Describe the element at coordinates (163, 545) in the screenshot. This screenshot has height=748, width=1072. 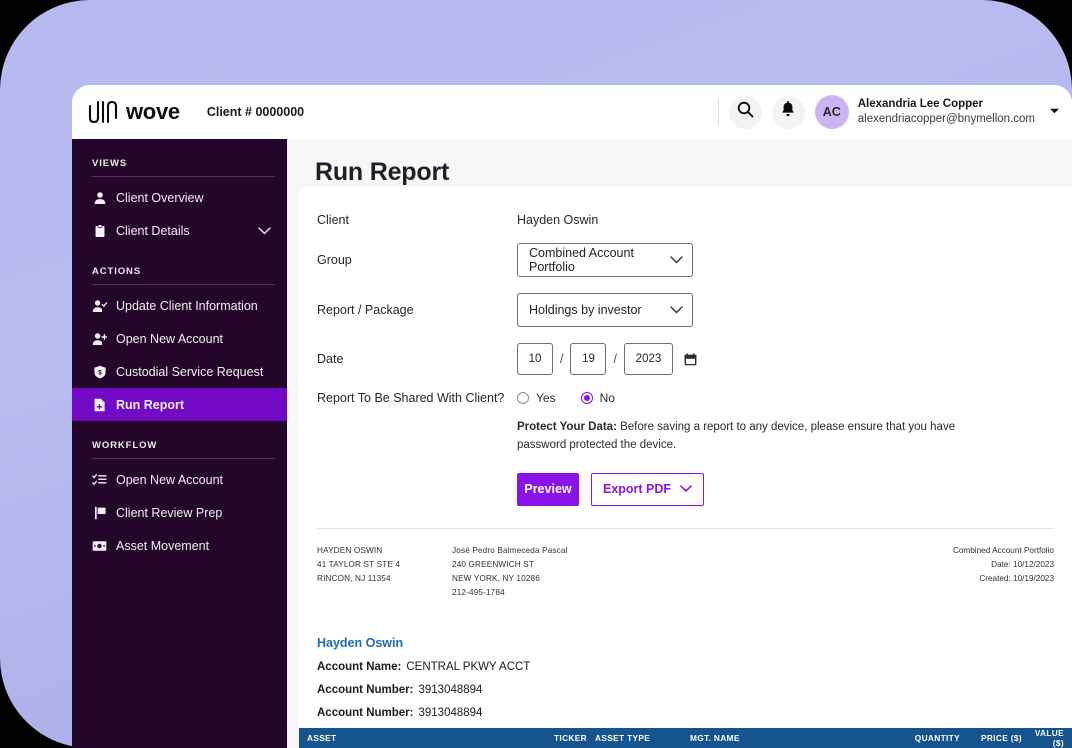
I see `sidebar-item-label: Asset Movement` at that location.